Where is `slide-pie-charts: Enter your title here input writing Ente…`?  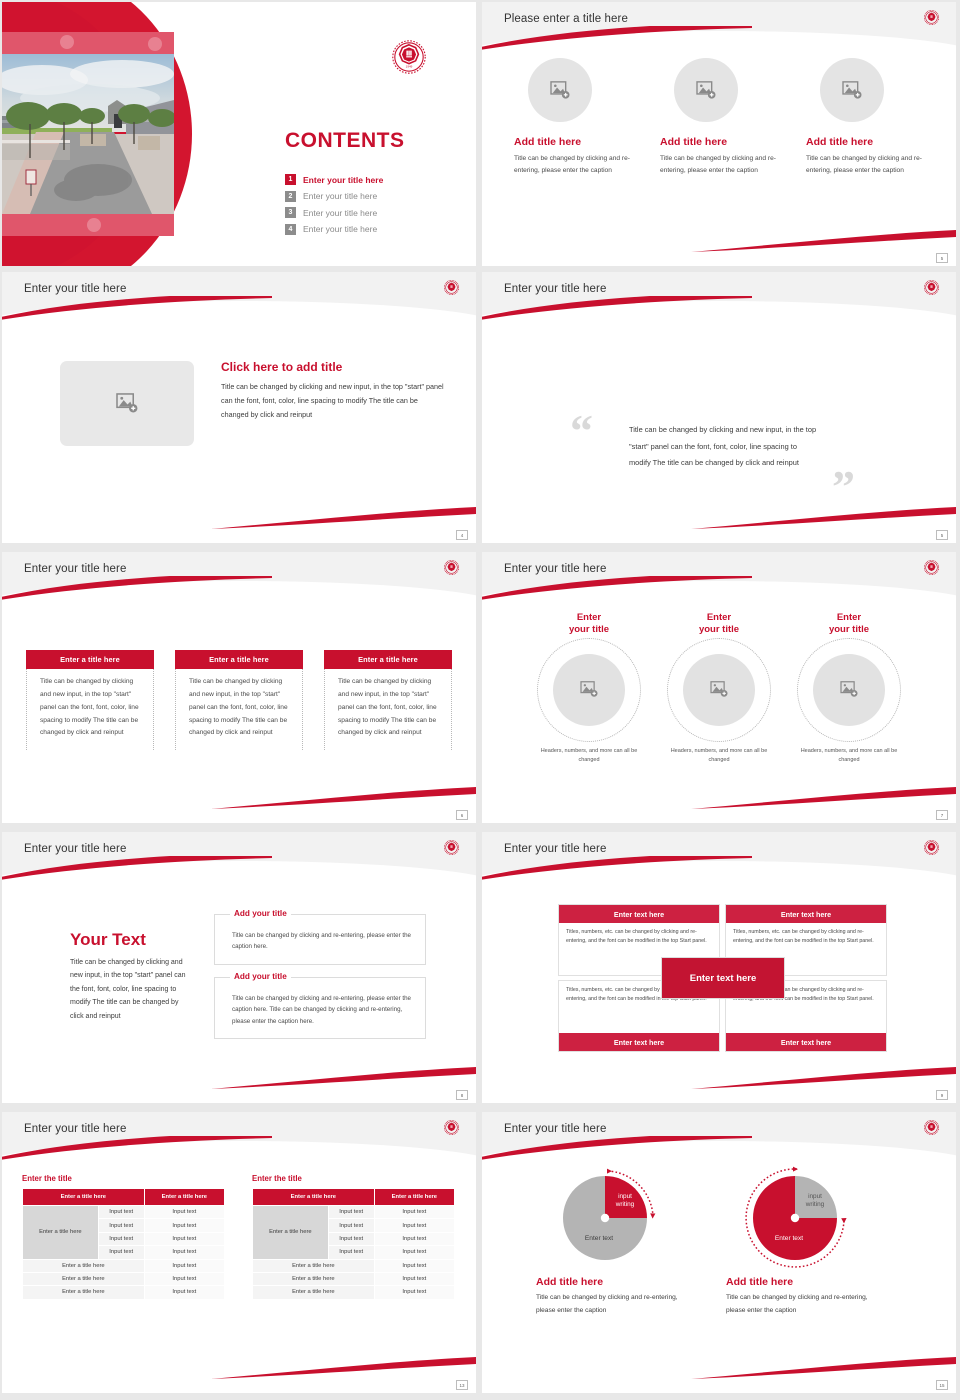 slide-pie-charts: Enter your title here input writing Ente… is located at coordinates (719, 1252).